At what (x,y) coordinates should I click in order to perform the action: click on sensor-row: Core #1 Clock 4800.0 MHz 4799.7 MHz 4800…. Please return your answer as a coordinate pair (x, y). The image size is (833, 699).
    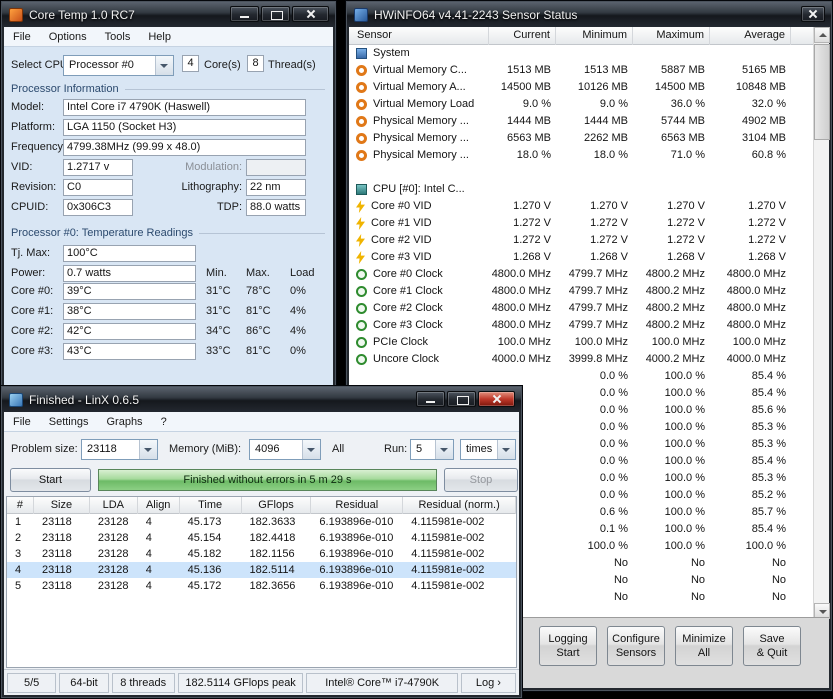
    Looking at the image, I should click on (581, 291).